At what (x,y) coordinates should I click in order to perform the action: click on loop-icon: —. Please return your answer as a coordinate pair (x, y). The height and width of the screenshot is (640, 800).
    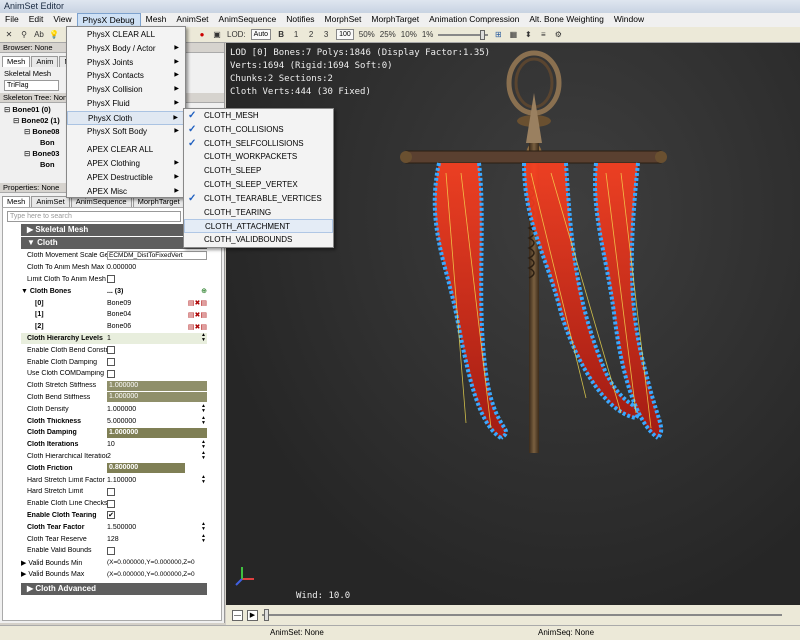
    Looking at the image, I should click on (237, 615).